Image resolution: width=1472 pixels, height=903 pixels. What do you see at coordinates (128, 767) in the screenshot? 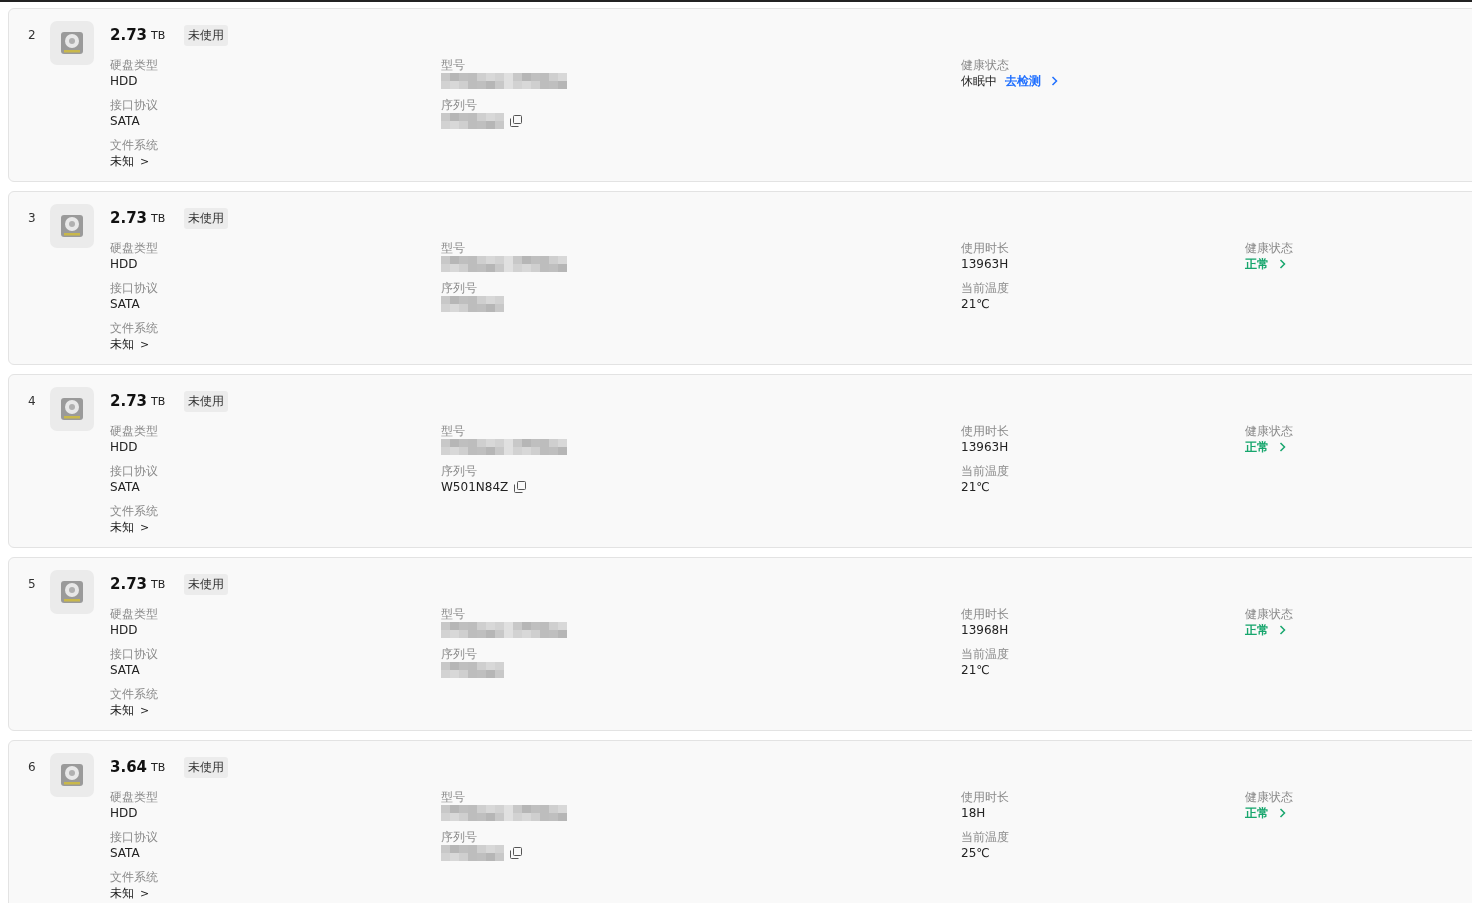
I see `disk-size: 3.64` at bounding box center [128, 767].